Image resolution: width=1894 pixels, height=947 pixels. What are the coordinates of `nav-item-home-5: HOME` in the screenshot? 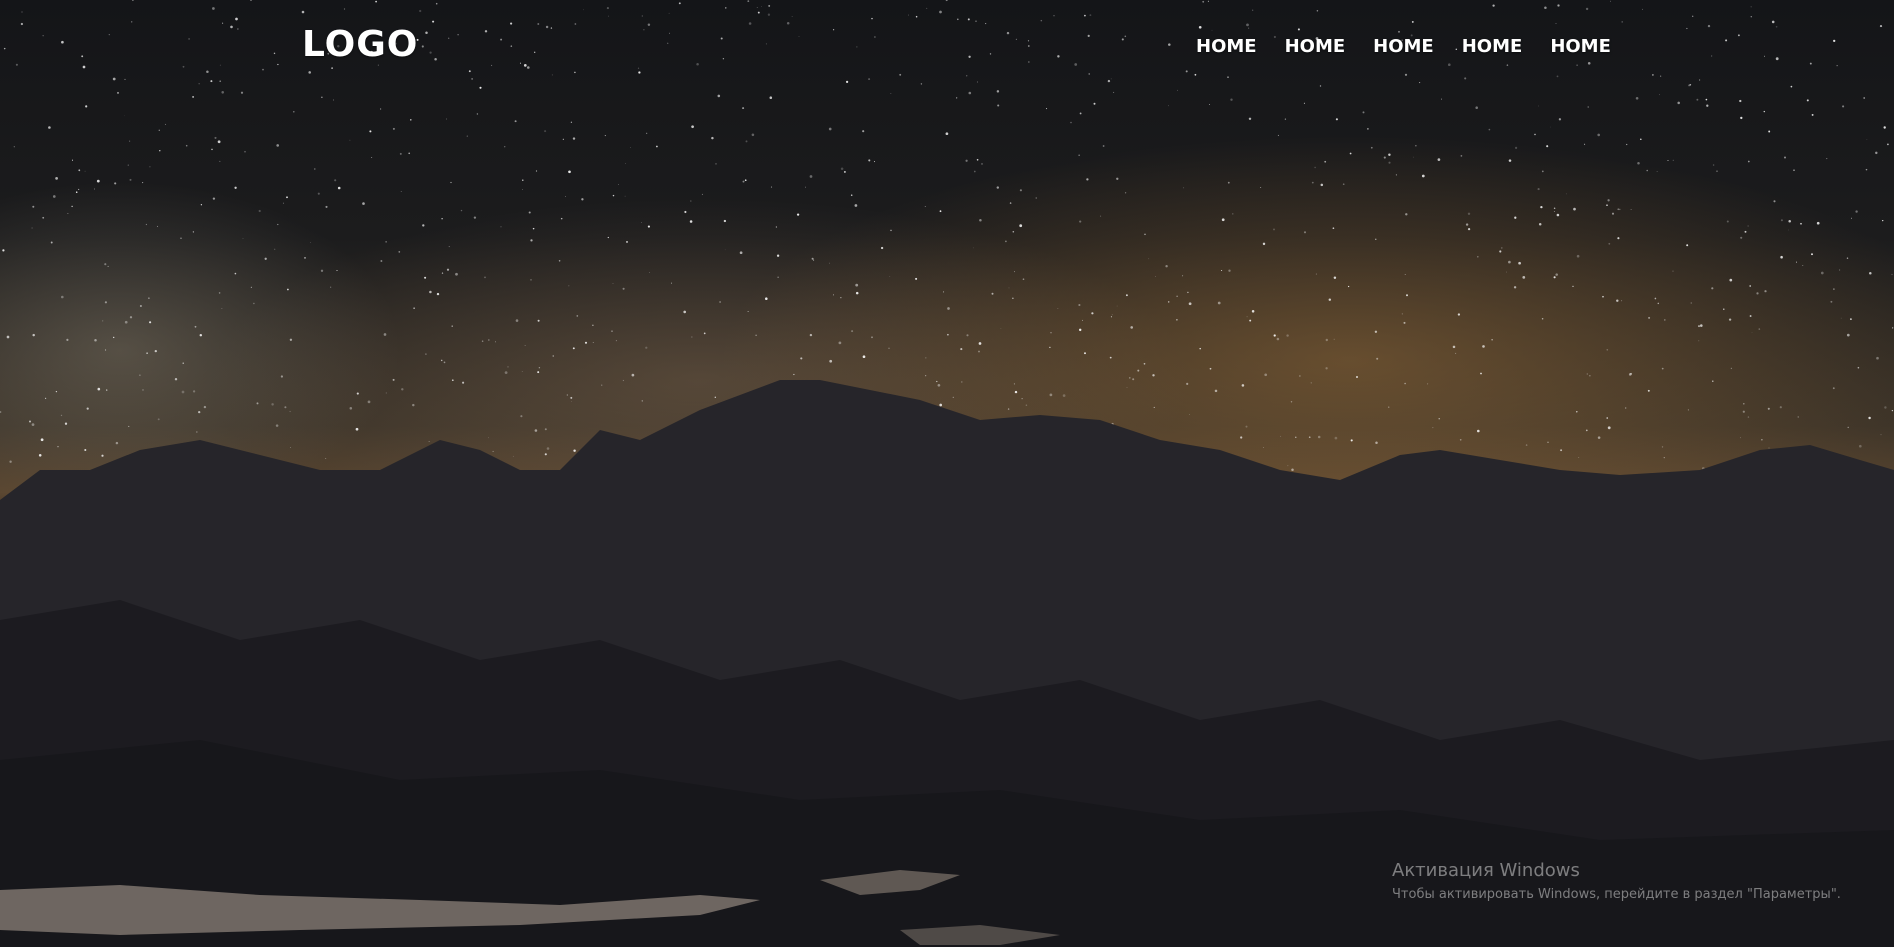 It's located at (1580, 46).